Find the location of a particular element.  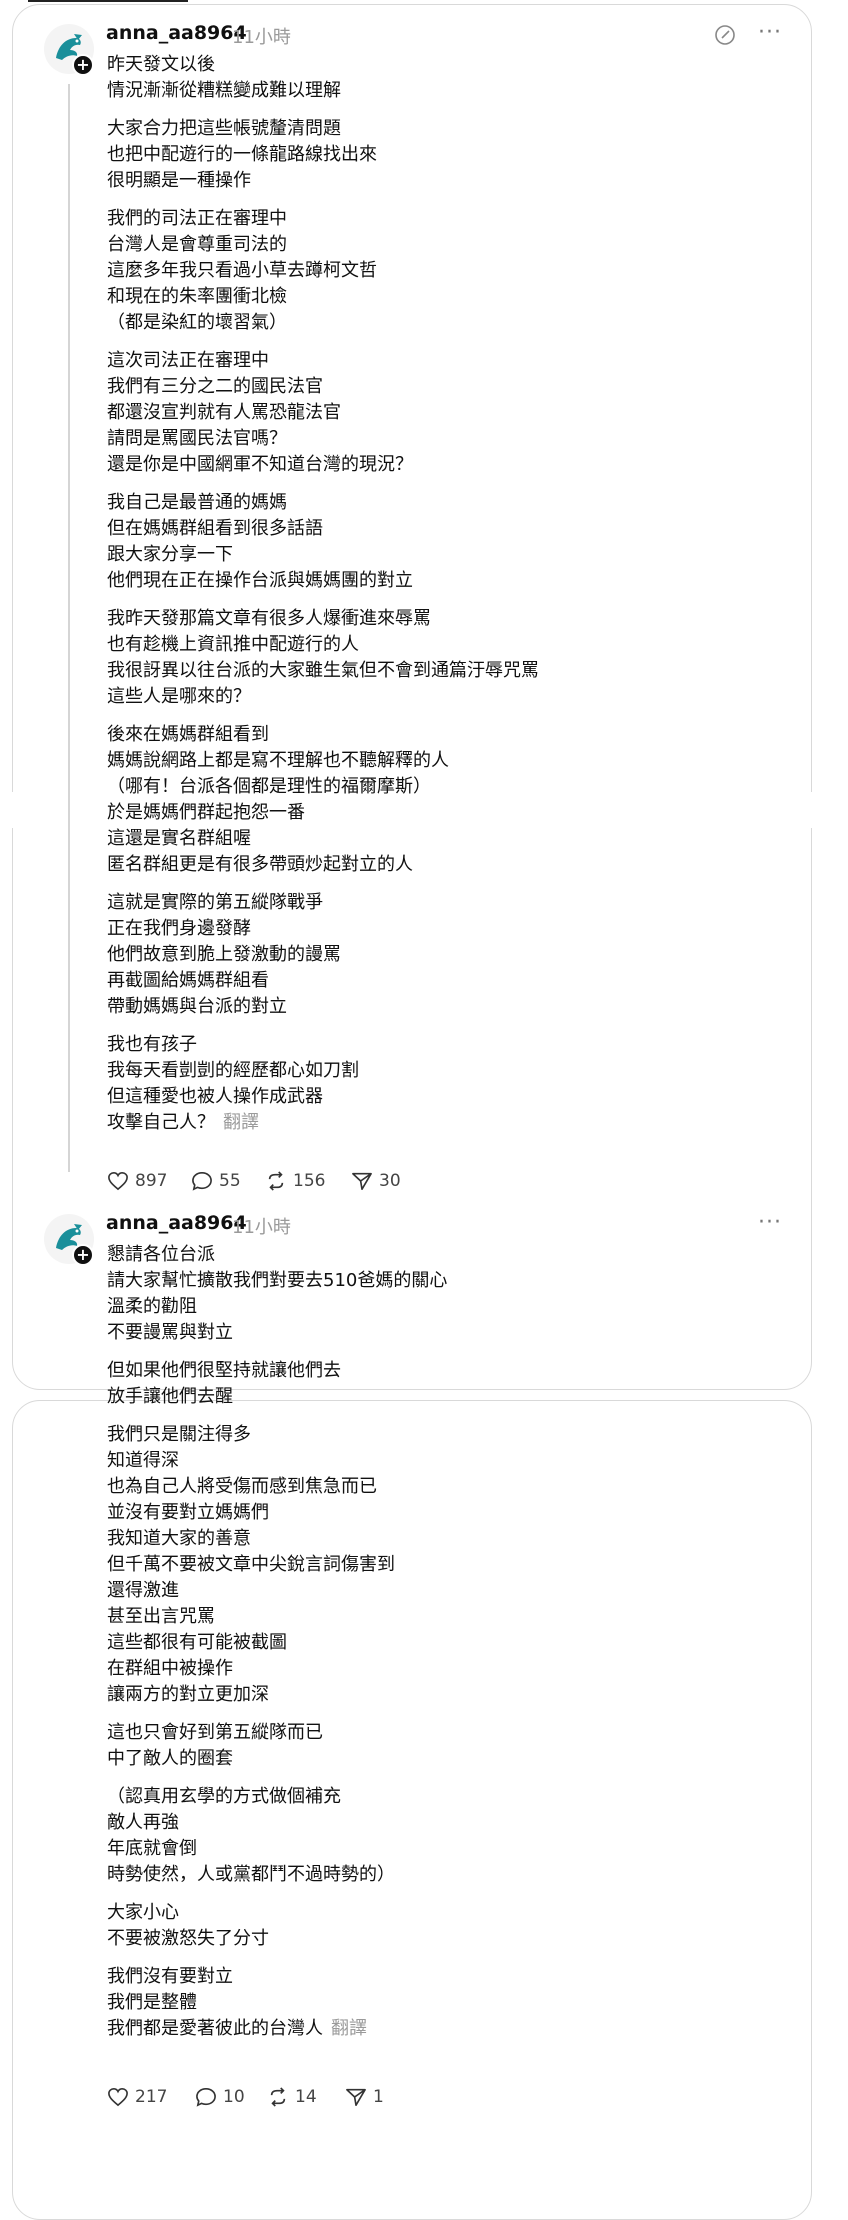

post-text-line: 在群組中被操作 is located at coordinates (170, 1668).